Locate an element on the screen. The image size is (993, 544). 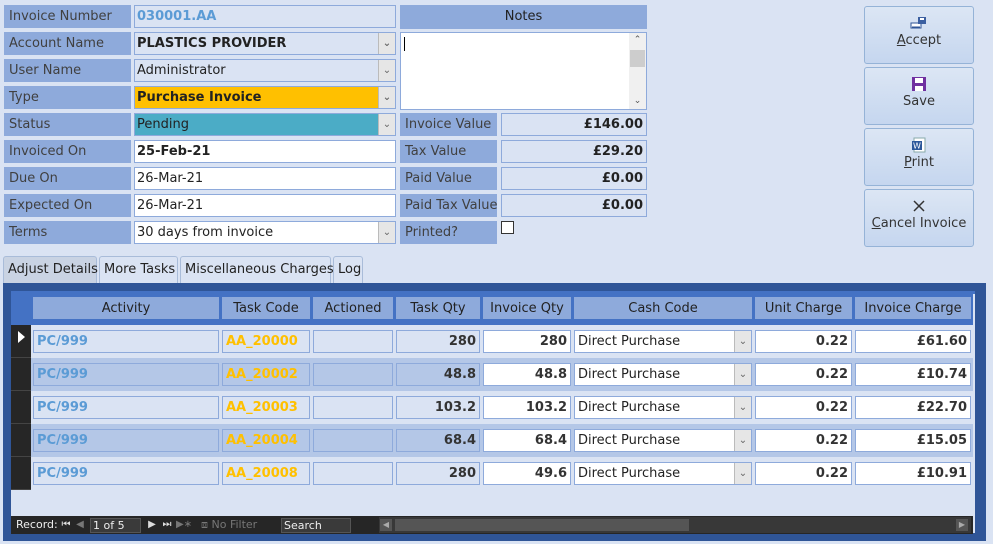
tab-miscellaneous-charges: Miscellaneous Charges is located at coordinates (257, 269).